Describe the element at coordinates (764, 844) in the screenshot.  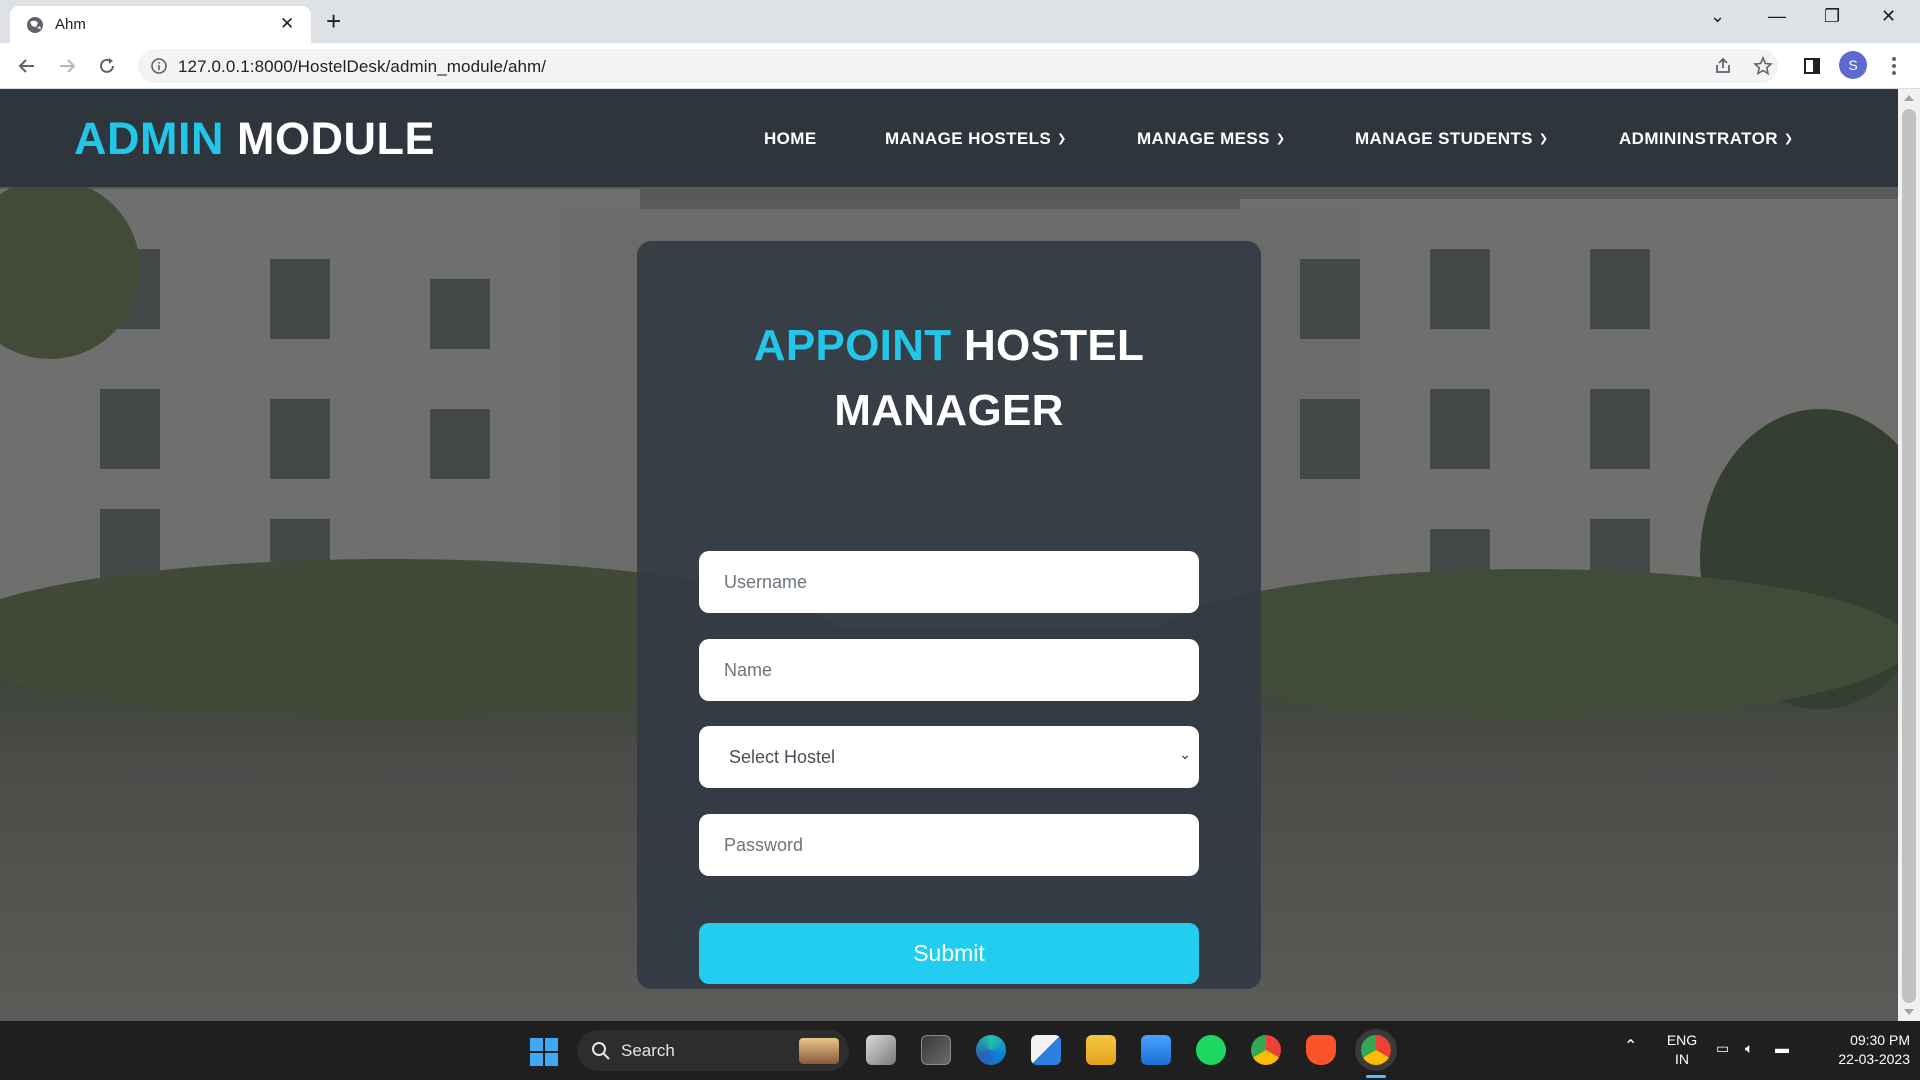
I see `password-placeholder: Password` at that location.